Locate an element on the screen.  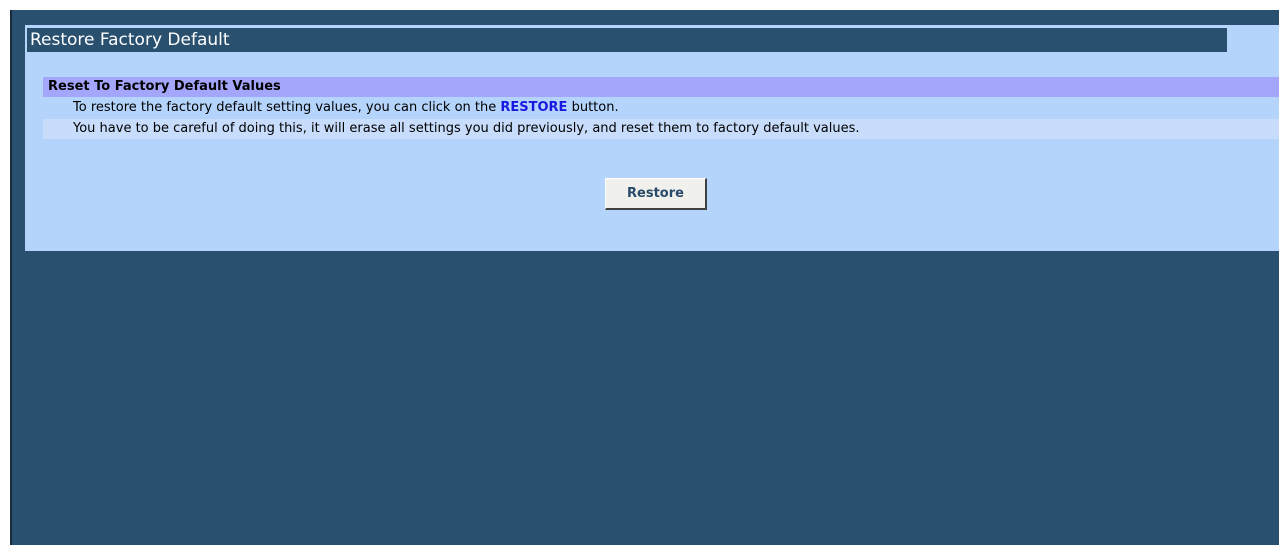
restore-button: Restore is located at coordinates (656, 194).